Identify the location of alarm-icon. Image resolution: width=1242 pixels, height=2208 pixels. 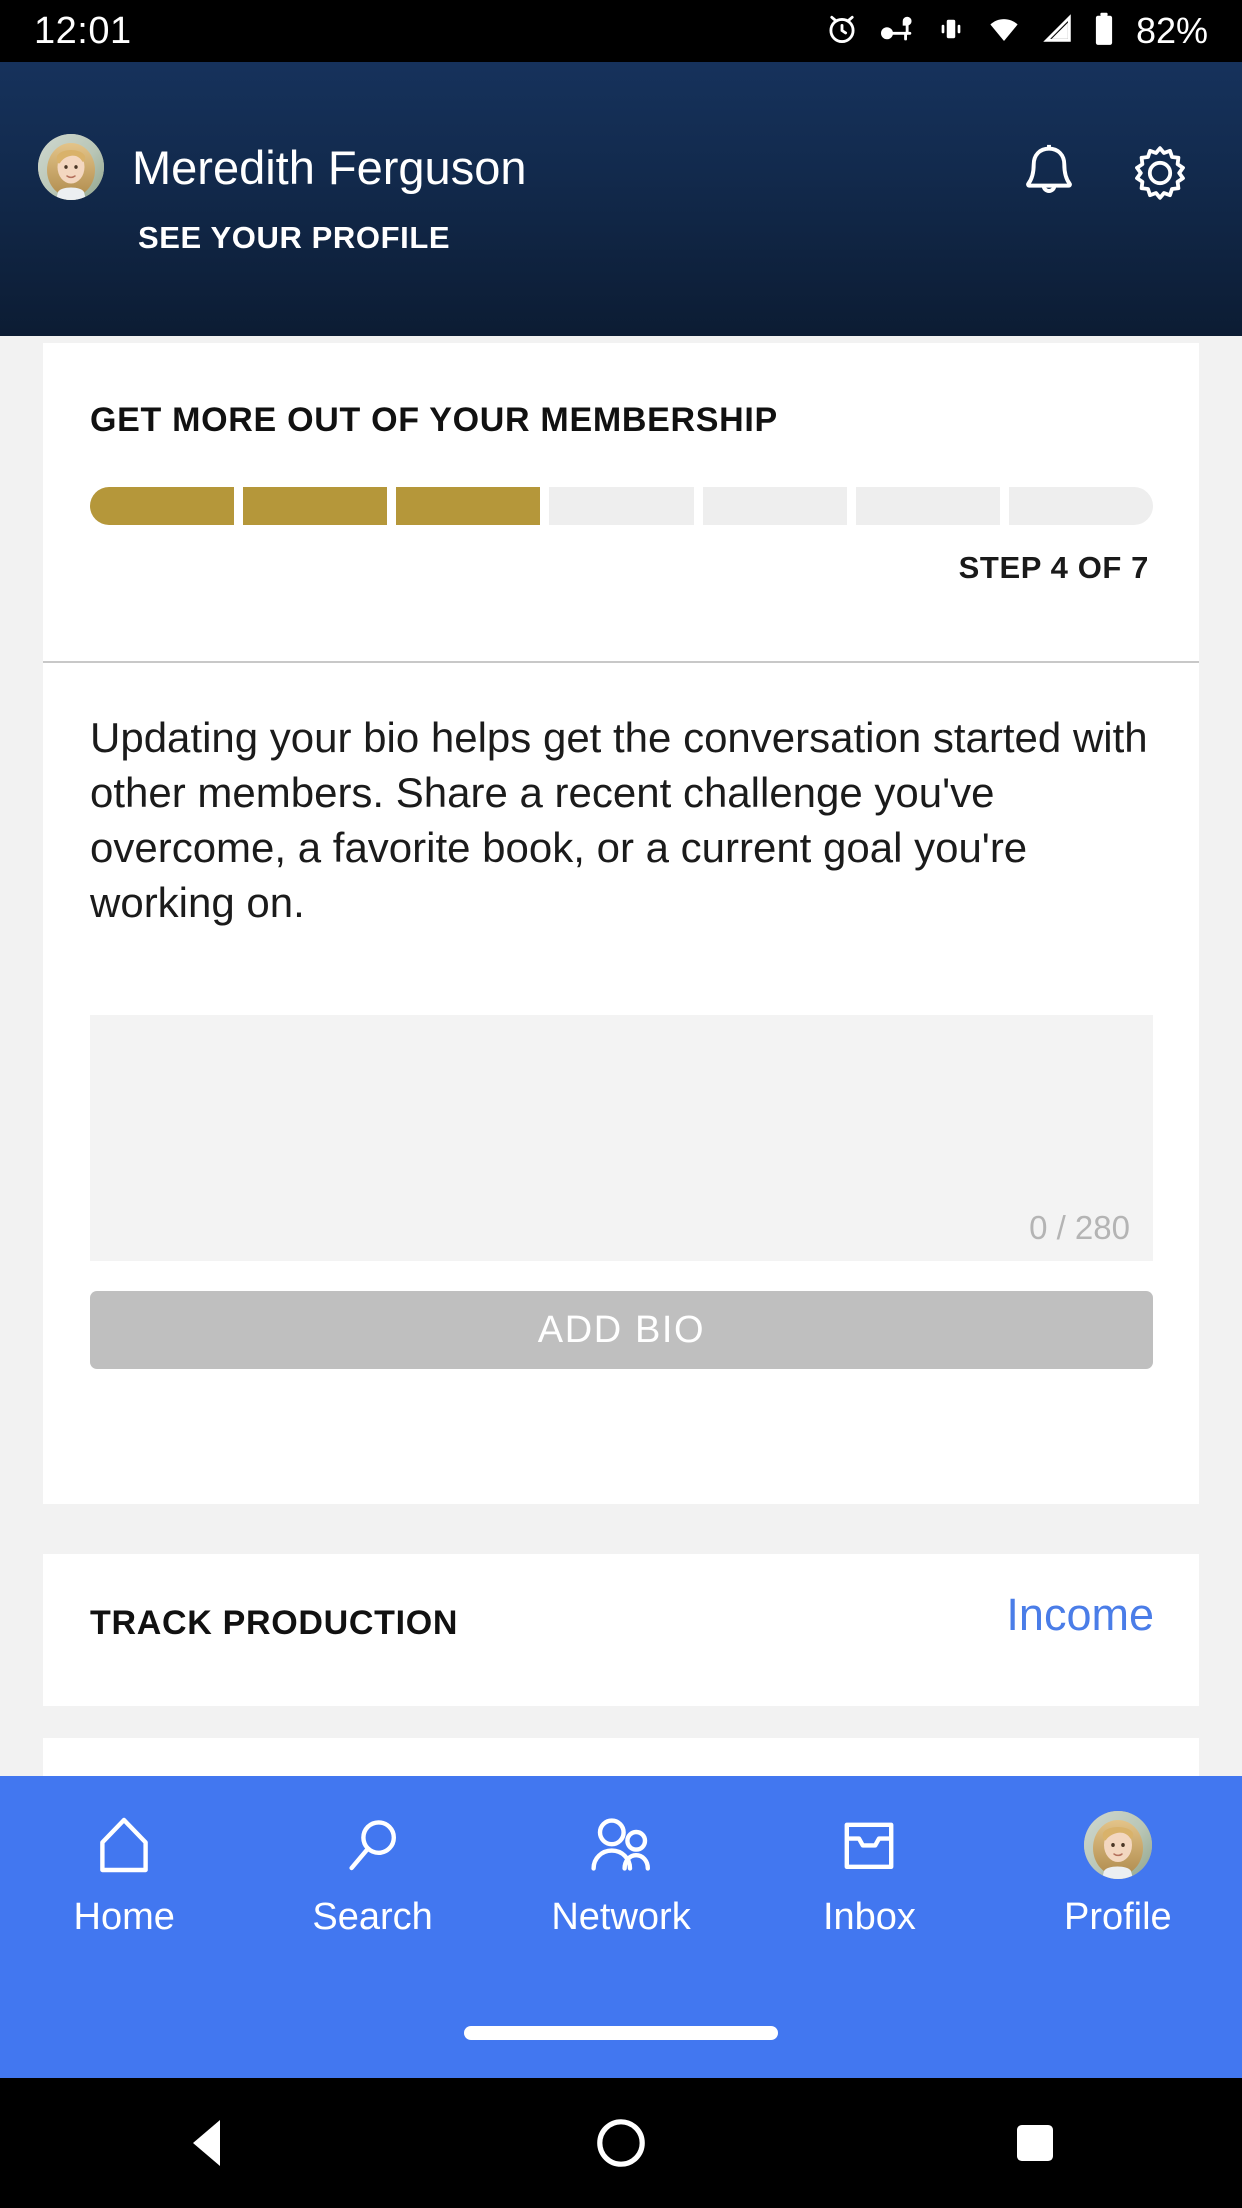
(842, 31).